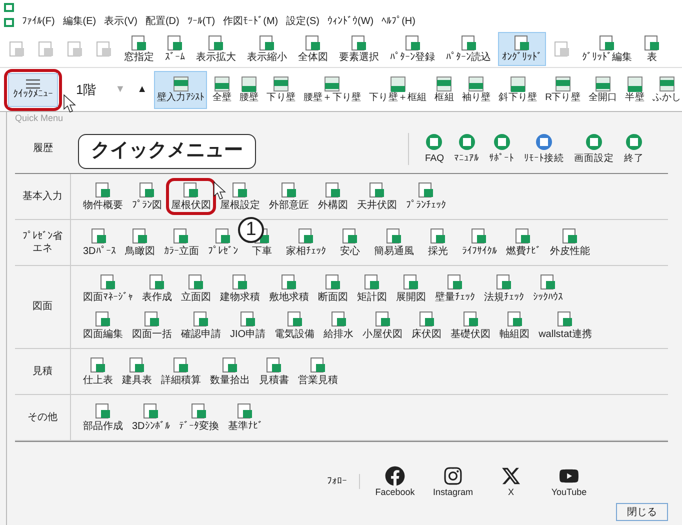  I want to click on social-link: Facebook, so click(395, 482).